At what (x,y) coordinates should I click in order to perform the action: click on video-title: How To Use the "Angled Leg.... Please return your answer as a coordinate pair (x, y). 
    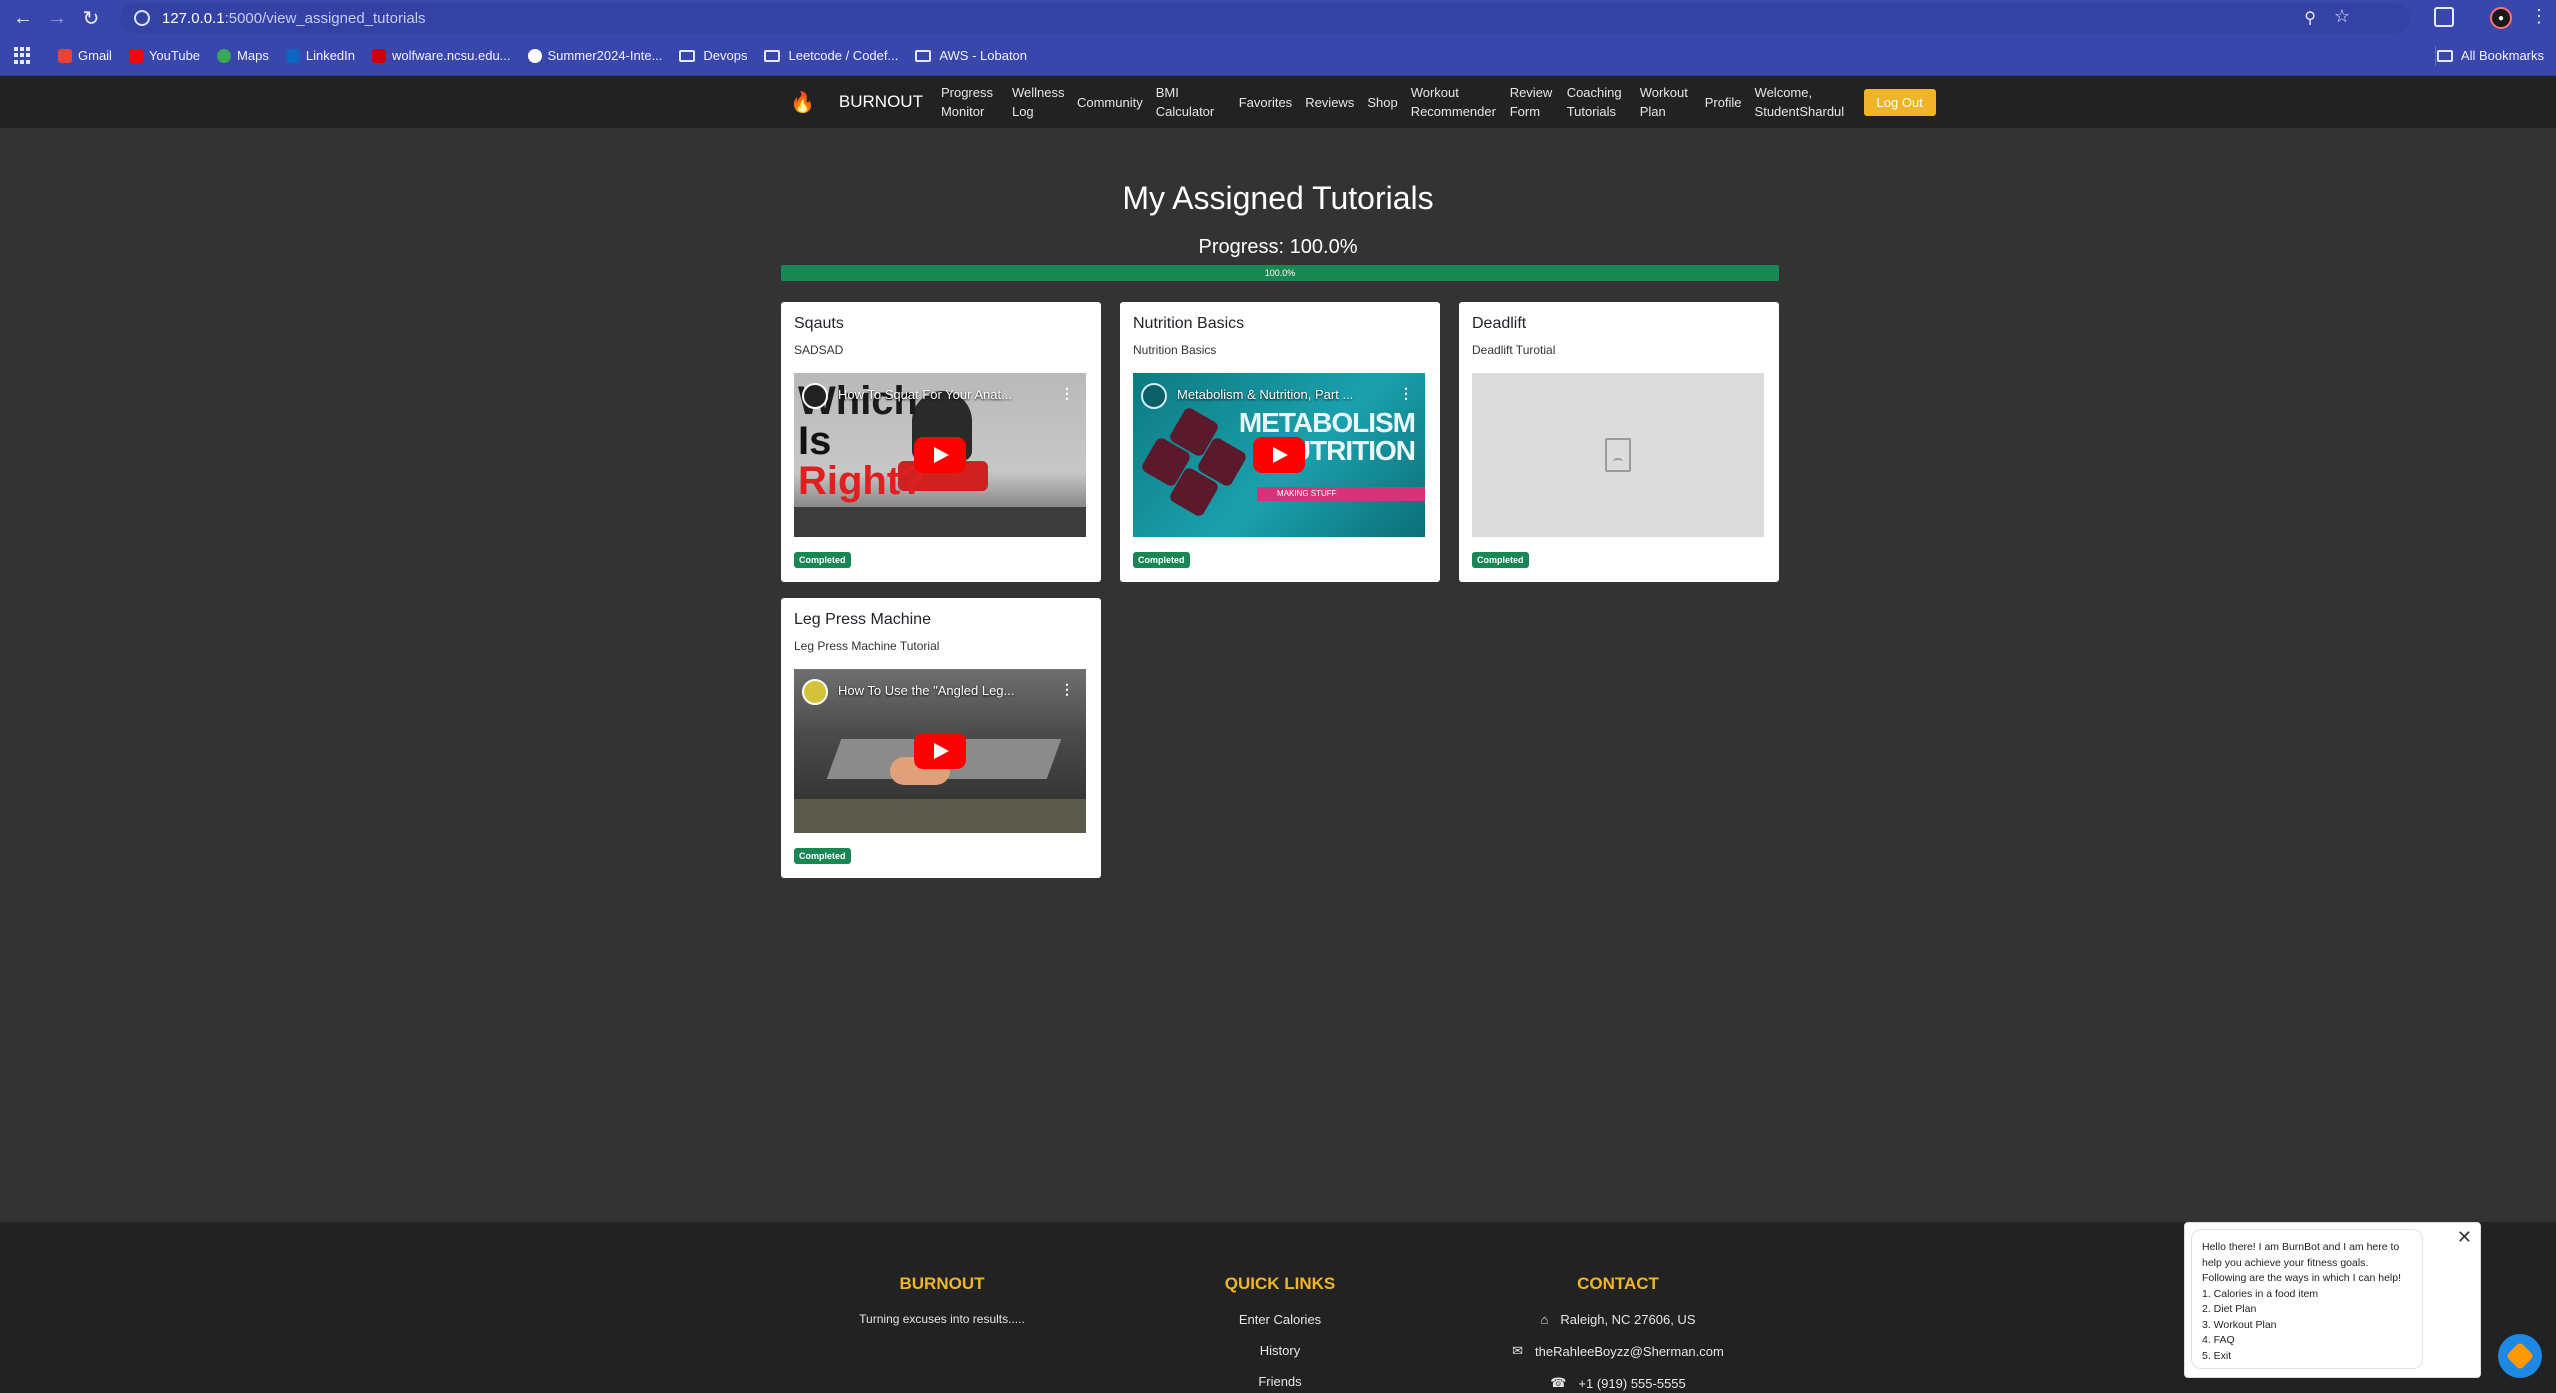
    Looking at the image, I should click on (946, 690).